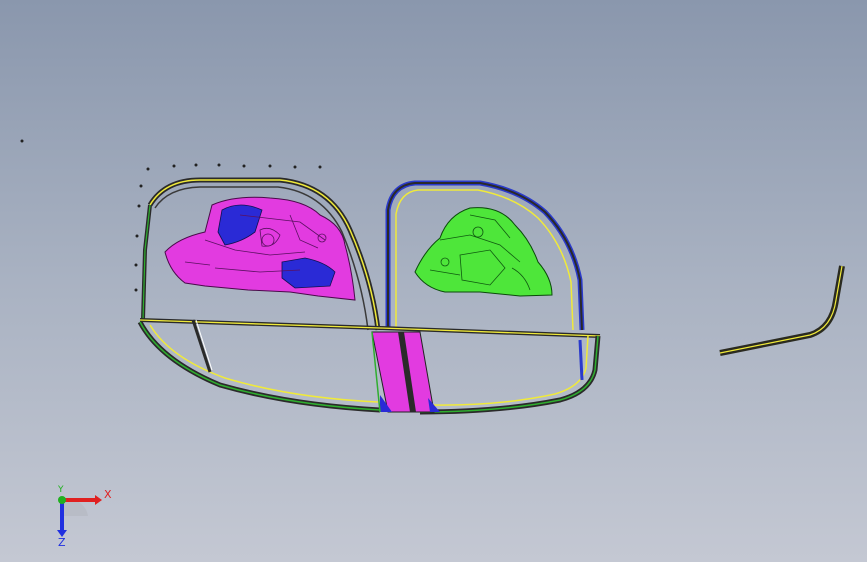 This screenshot has height=562, width=867. I want to click on y-axis-label: Y, so click(60, 490).